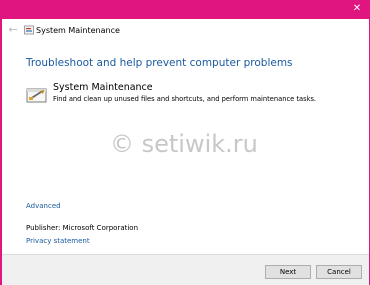 The width and height of the screenshot is (370, 285). I want to click on footer-bar: Next Cancel, so click(185, 269).